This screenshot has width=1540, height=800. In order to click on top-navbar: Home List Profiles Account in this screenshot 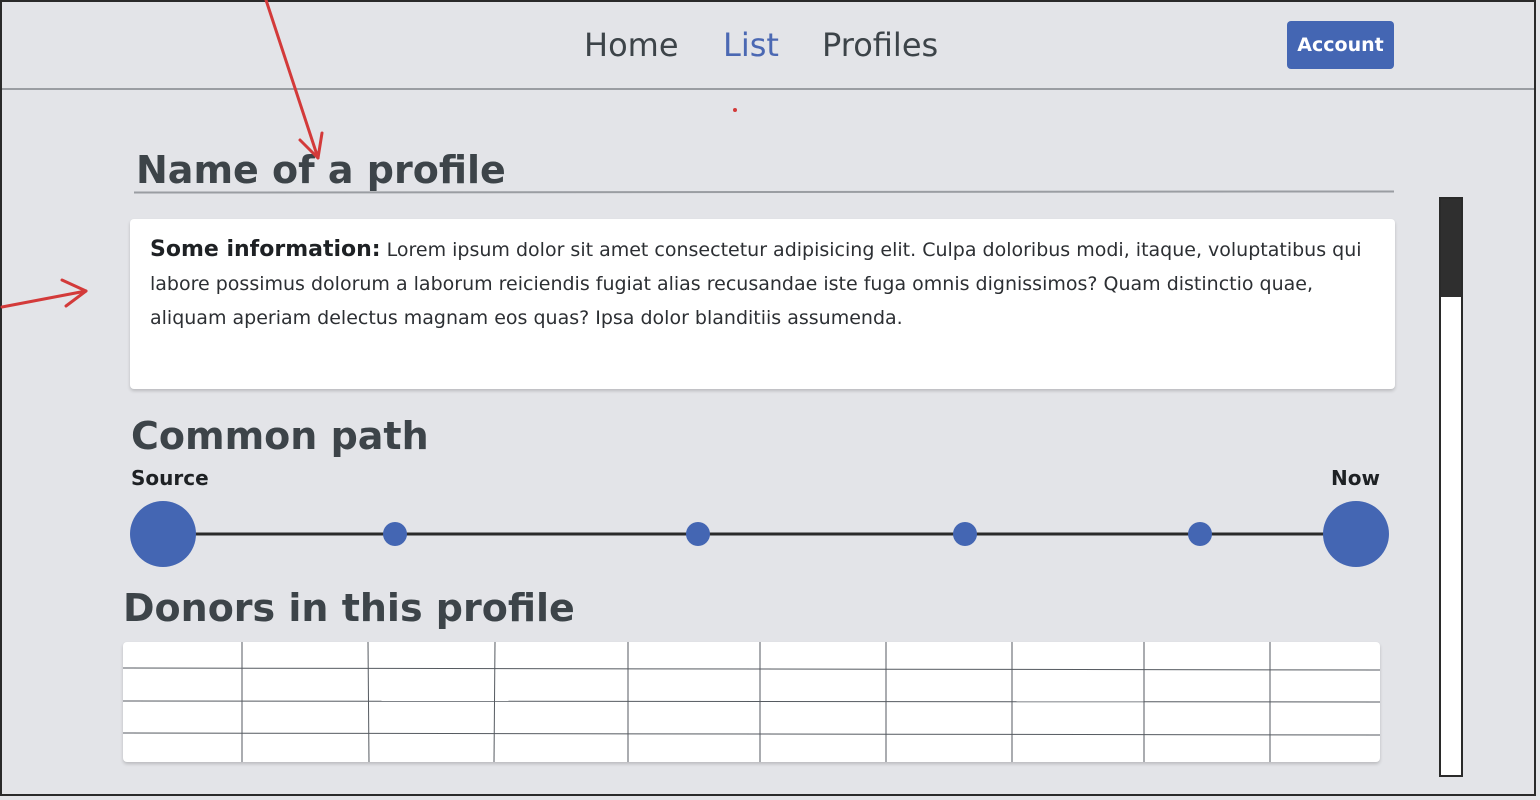, I will do `click(768, 46)`.